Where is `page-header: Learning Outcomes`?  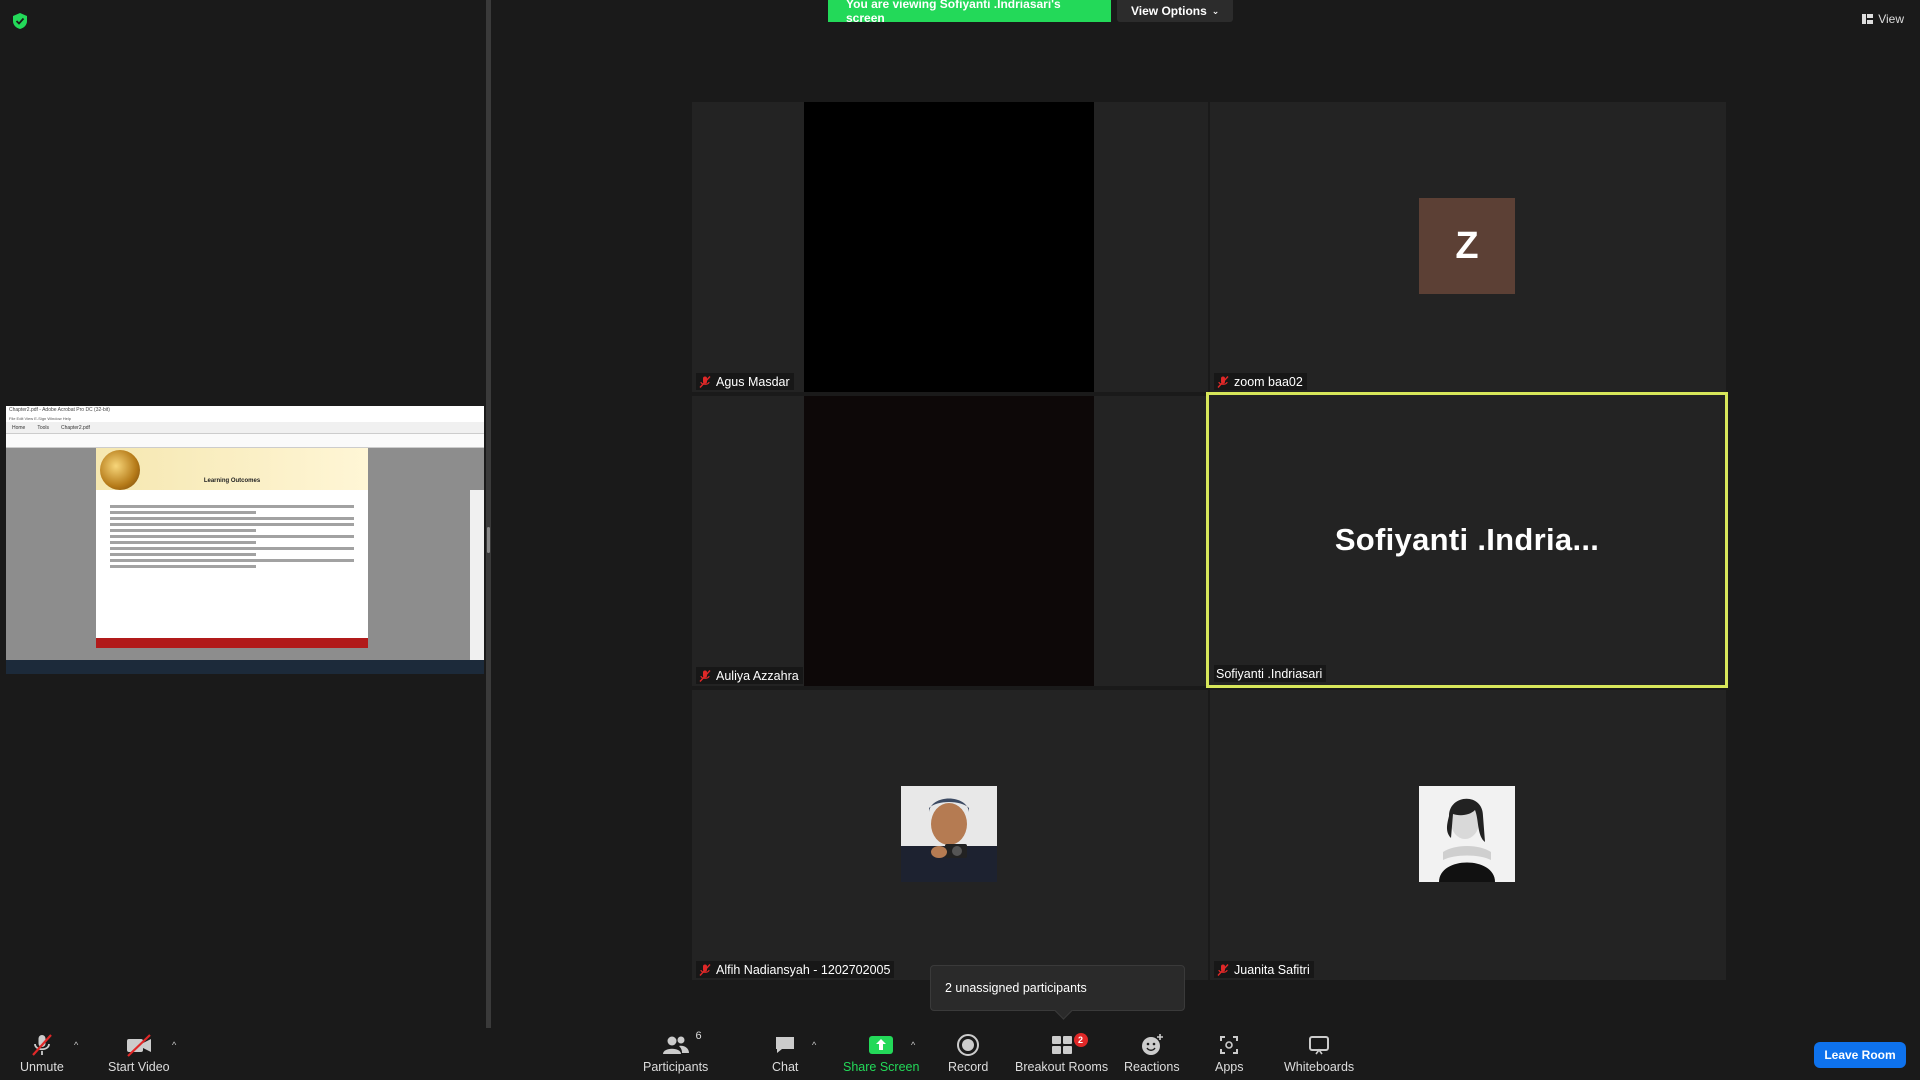
page-header: Learning Outcomes is located at coordinates (232, 469).